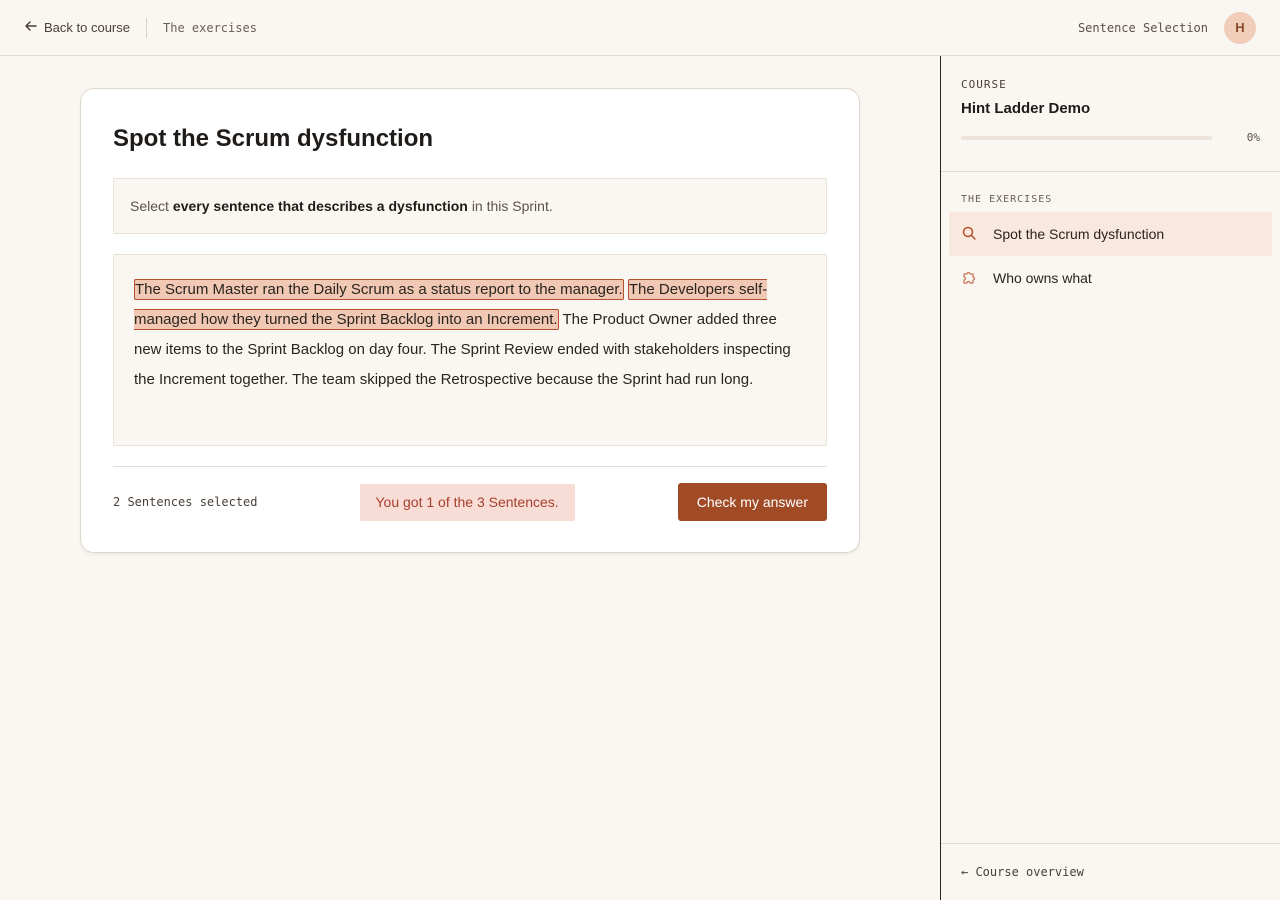 Image resolution: width=1280 pixels, height=900 pixels. I want to click on arrow-left-icon, so click(31, 27).